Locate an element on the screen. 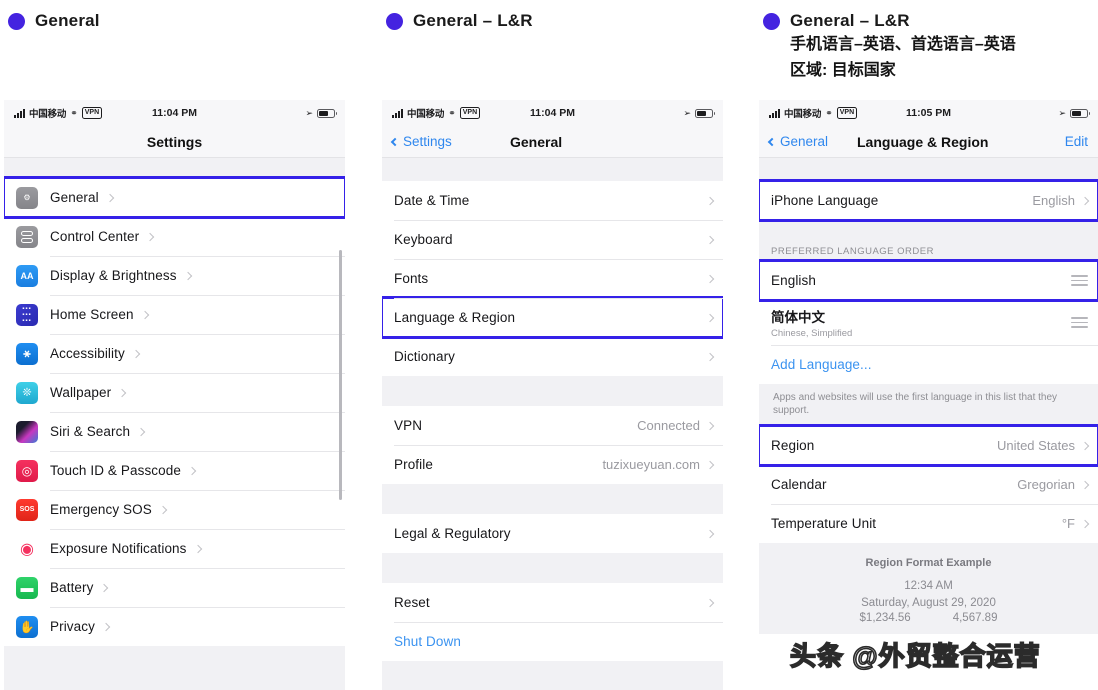  row-label: Legal & Regulatory is located at coordinates (452, 533).